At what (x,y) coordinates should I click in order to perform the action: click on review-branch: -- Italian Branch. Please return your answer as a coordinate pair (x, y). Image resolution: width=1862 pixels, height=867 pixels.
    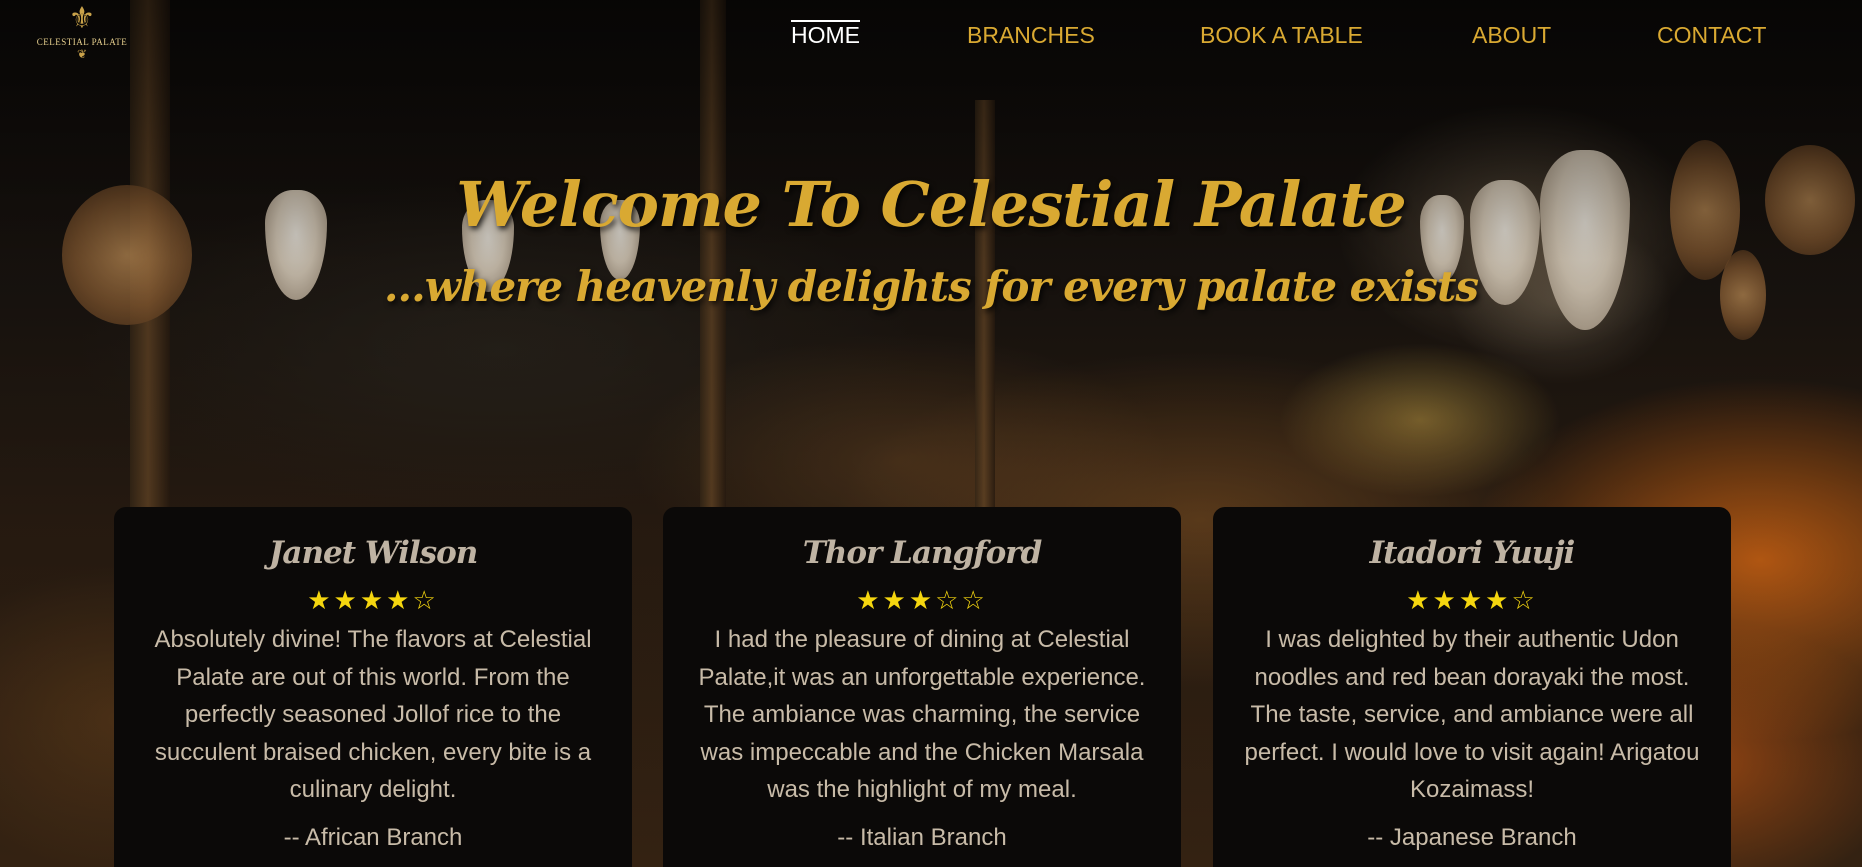
    Looking at the image, I should click on (922, 837).